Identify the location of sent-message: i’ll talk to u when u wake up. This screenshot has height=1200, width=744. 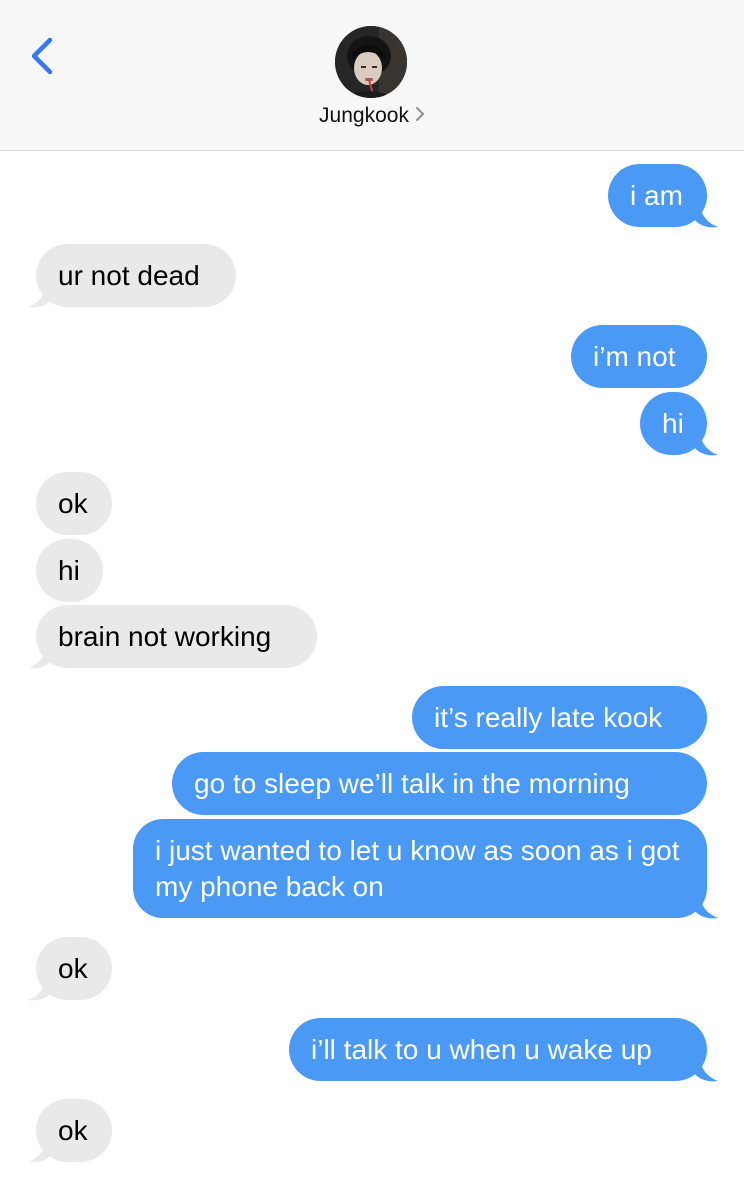
(498, 1049).